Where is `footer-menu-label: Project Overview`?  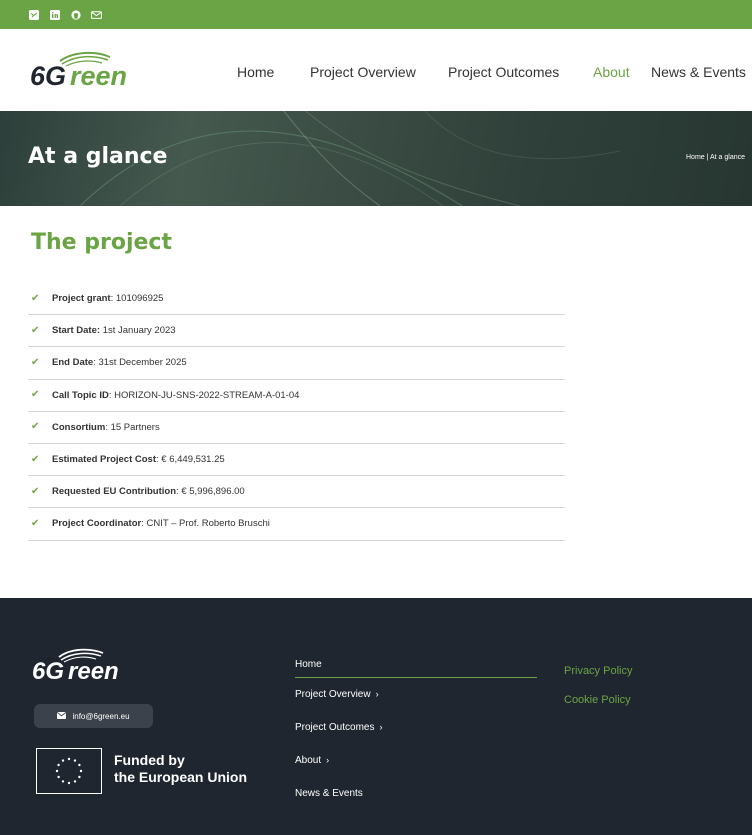 footer-menu-label: Project Overview is located at coordinates (333, 694).